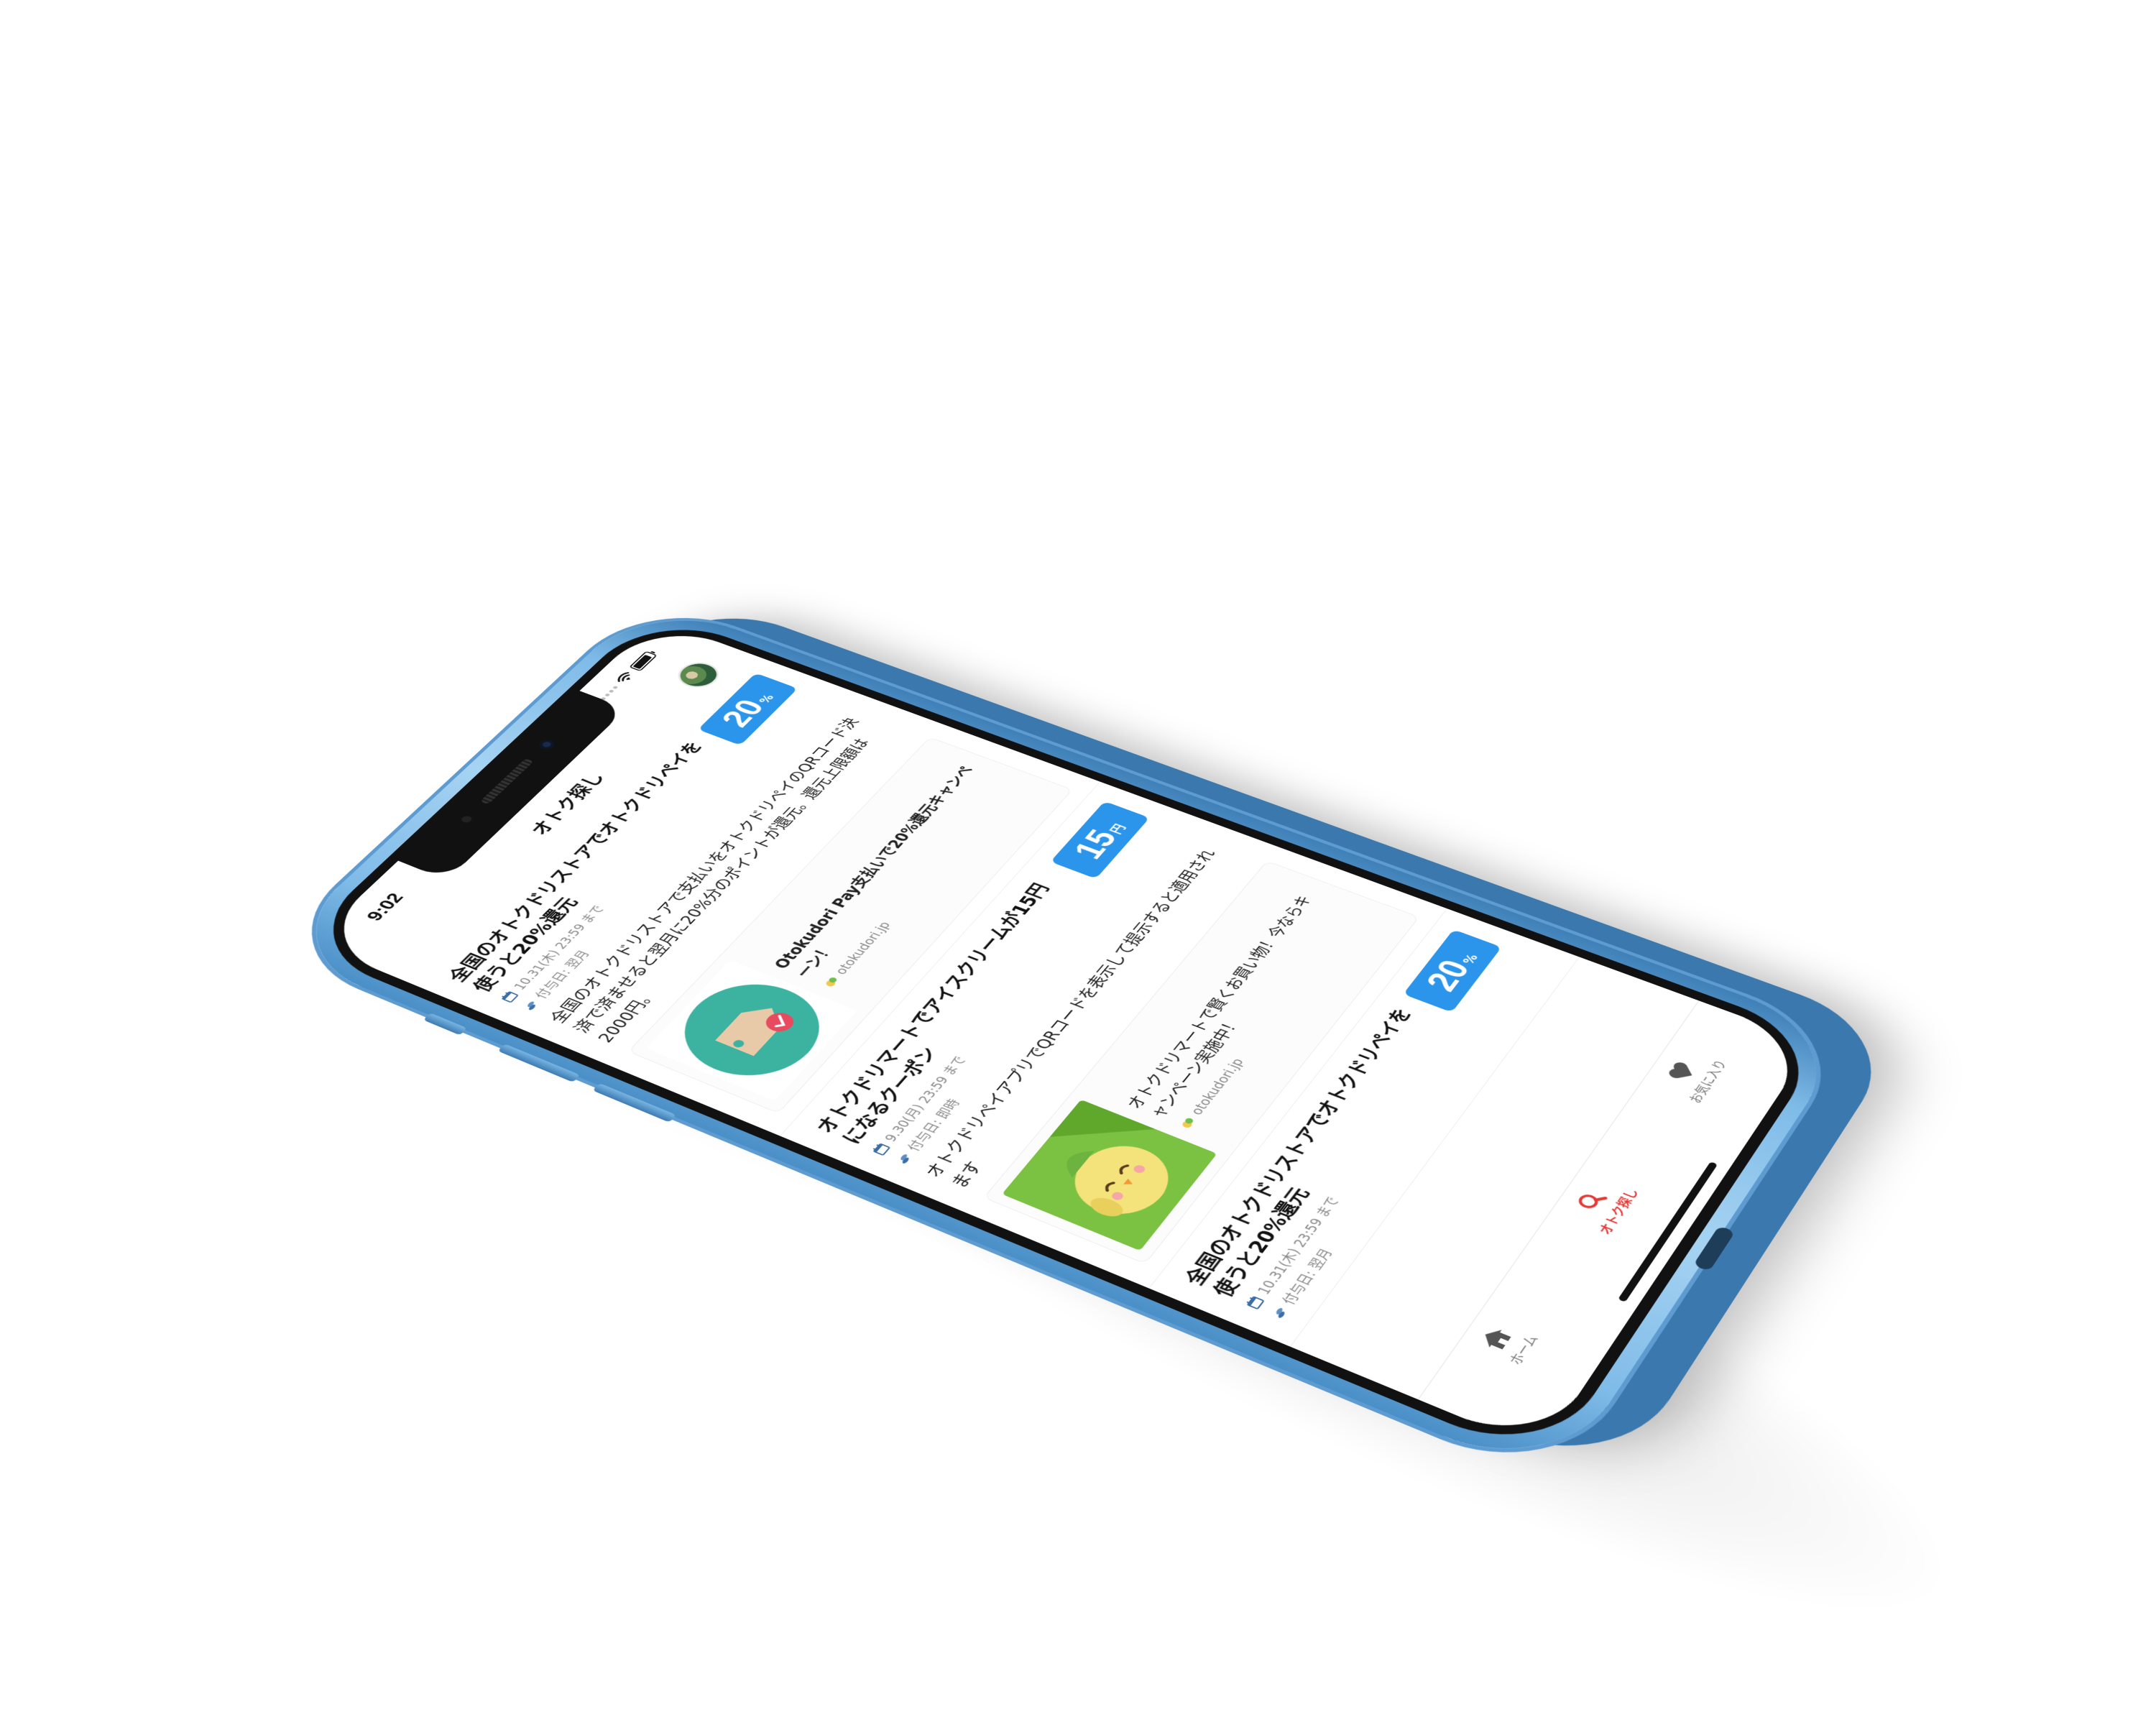 Image resolution: width=2156 pixels, height=1717 pixels. What do you see at coordinates (625, 677) in the screenshot?
I see `wifi-icon` at bounding box center [625, 677].